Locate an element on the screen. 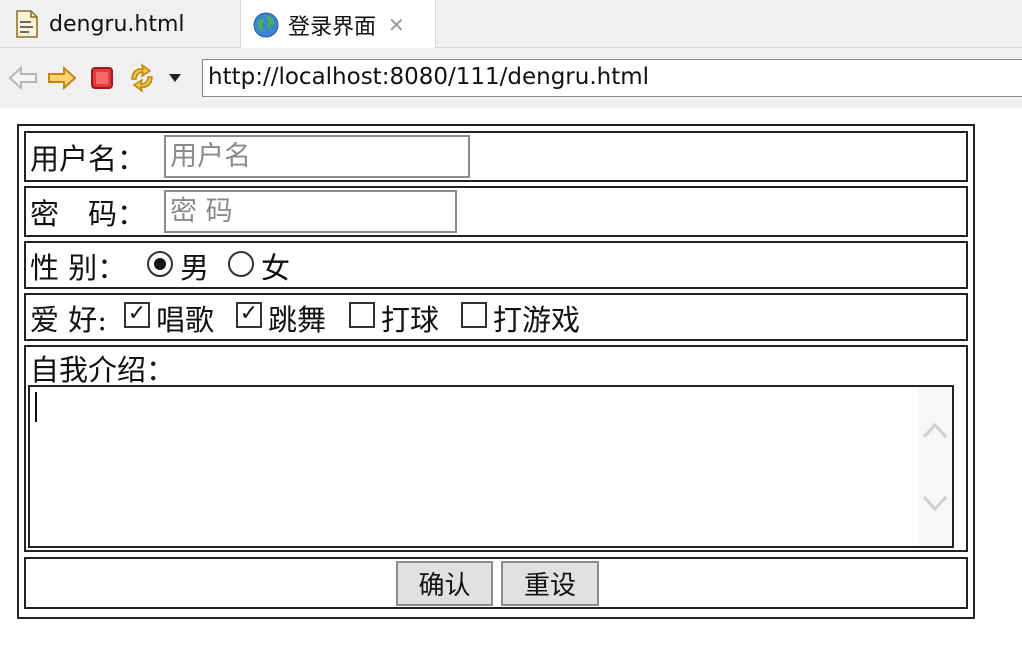 The height and width of the screenshot is (655, 1022). tab-login-page: 登录界面 ✕ is located at coordinates (338, 24).